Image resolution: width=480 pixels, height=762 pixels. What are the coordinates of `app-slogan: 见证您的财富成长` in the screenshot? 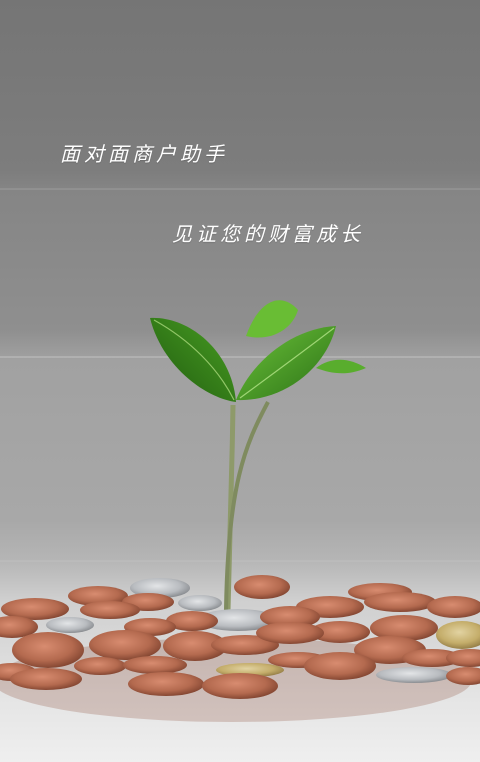 It's located at (268, 234).